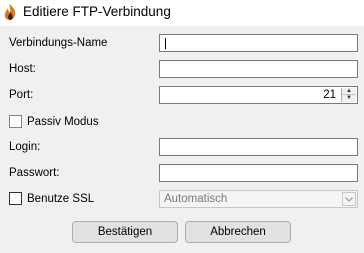  I want to click on use-ssl-checkbox, so click(15, 198).